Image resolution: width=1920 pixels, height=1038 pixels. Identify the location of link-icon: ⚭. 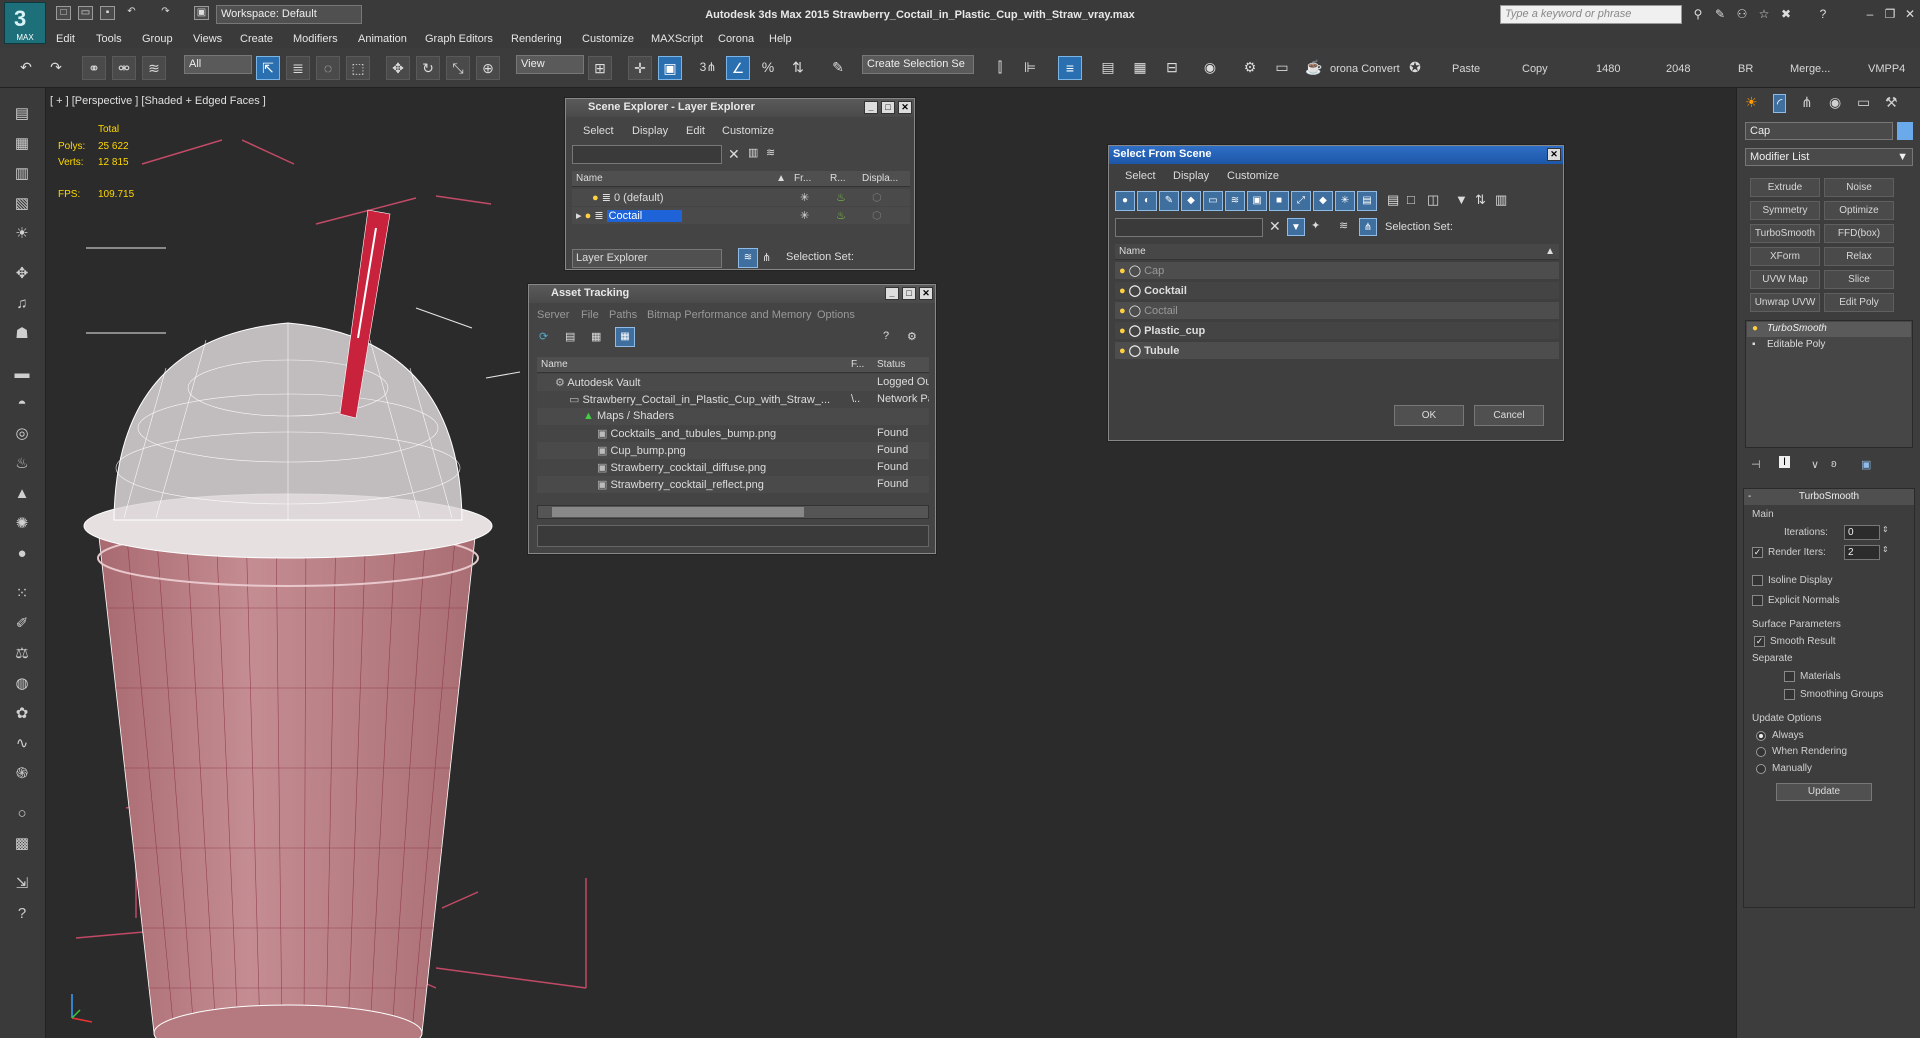
(94, 68).